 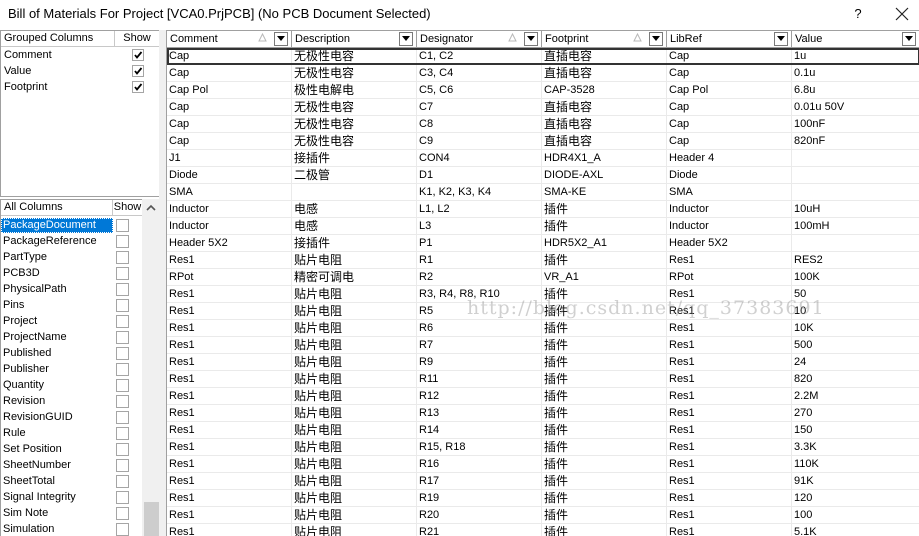 What do you see at coordinates (858, 14) in the screenshot?
I see `help-button: ?` at bounding box center [858, 14].